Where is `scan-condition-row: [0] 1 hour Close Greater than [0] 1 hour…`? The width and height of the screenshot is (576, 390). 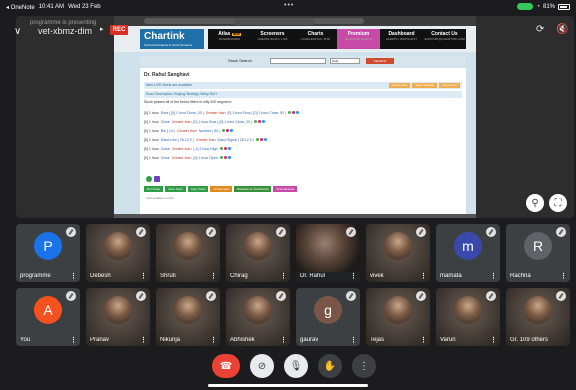
scan-condition-row: [0] 1 hour Close Greater than [0] 1 hour… is located at coordinates (303, 121).